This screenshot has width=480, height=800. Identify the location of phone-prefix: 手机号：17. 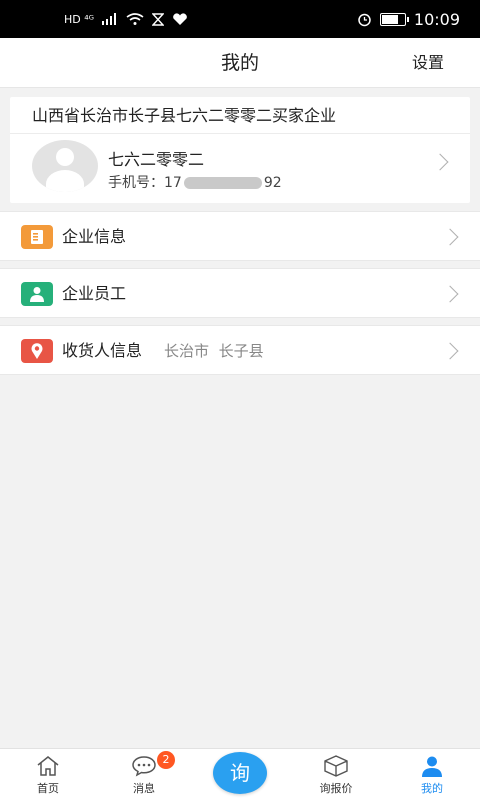
(145, 183).